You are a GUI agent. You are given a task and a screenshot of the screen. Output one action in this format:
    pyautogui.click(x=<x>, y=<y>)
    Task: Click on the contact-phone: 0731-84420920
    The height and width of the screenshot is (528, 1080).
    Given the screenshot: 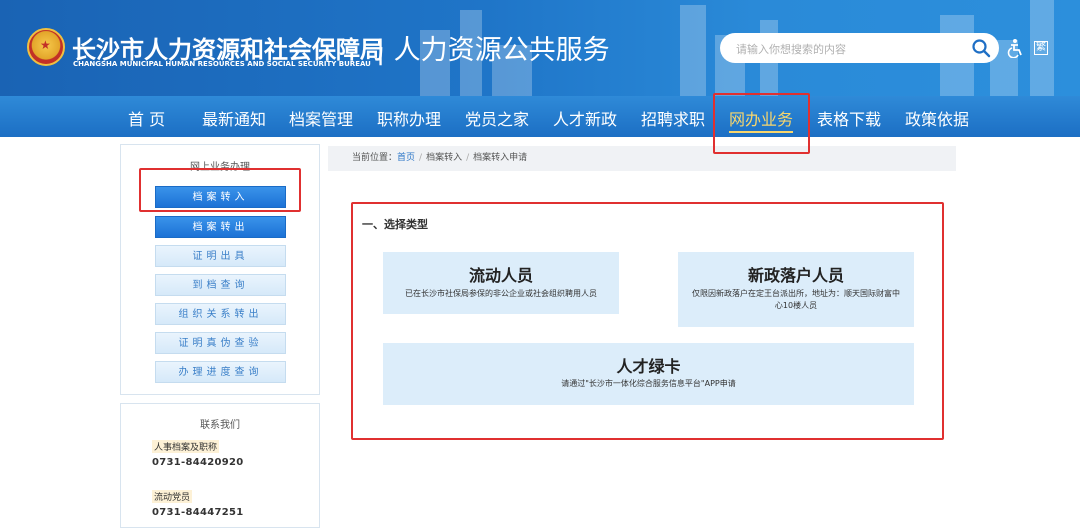 What is the action you would take?
    pyautogui.click(x=198, y=462)
    